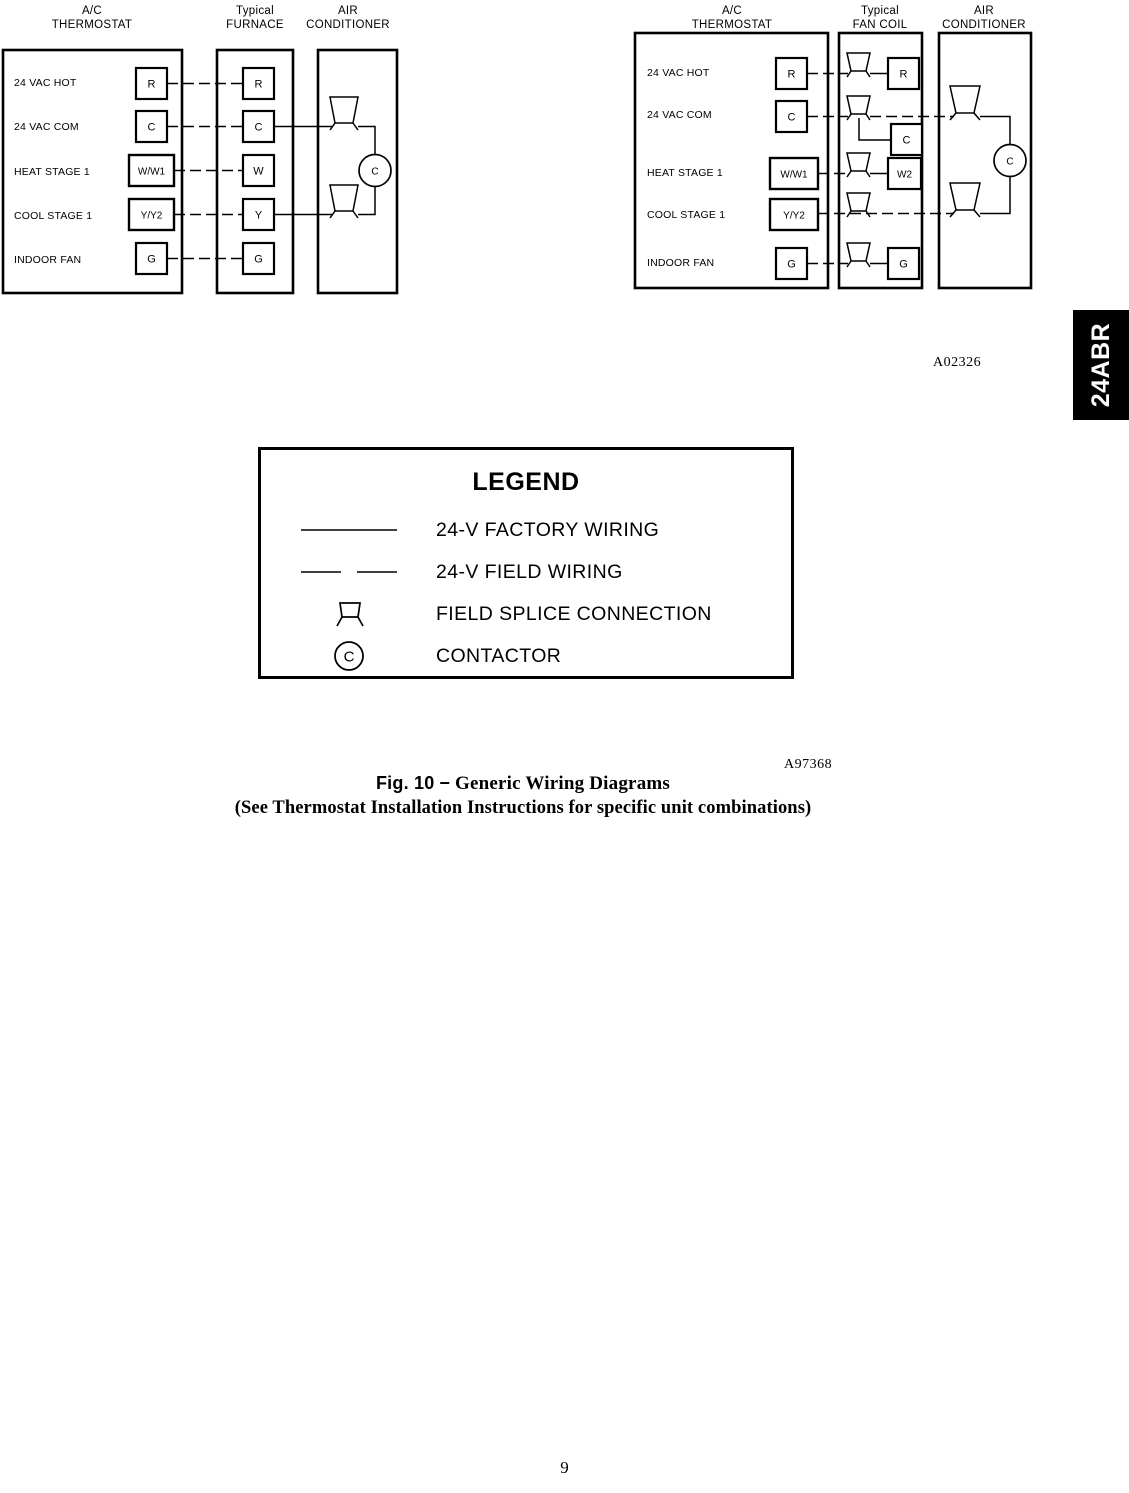 The width and height of the screenshot is (1129, 1493). Describe the element at coordinates (258, 172) in the screenshot. I see `furnace-terminal-w-label: W` at that location.